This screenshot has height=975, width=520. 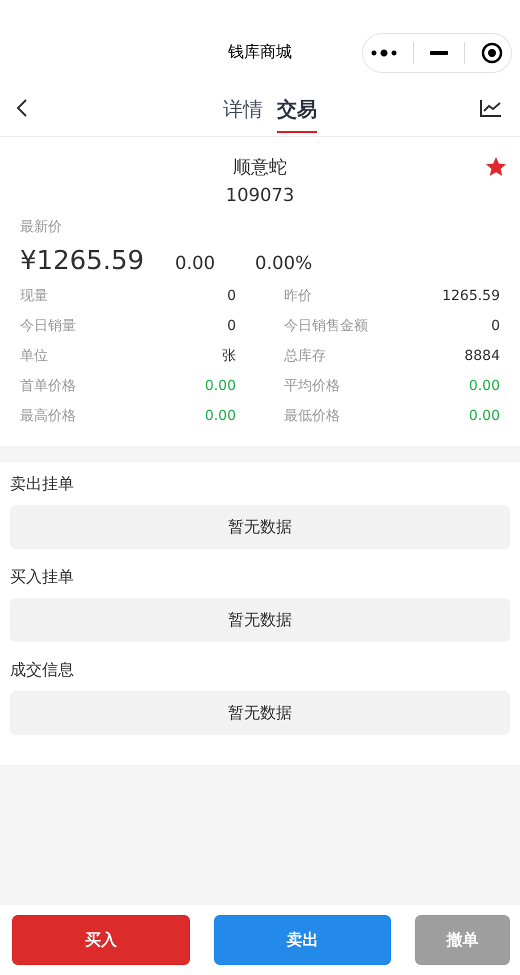 I want to click on stat-label: 总库存, so click(x=305, y=356).